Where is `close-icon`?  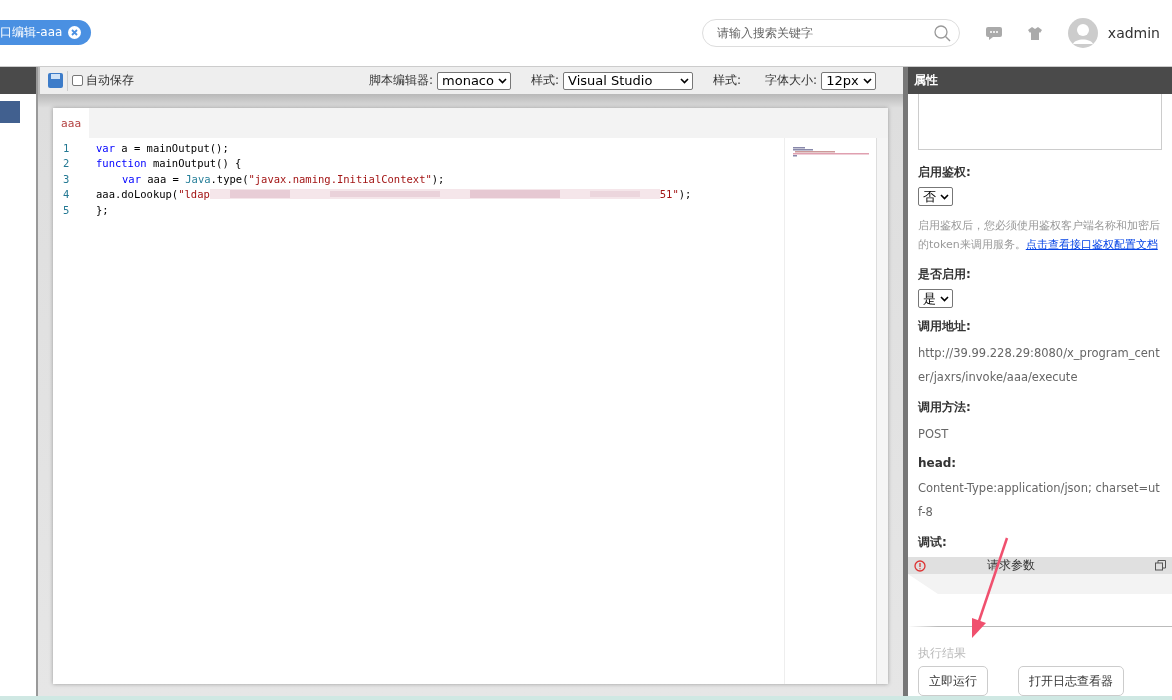 close-icon is located at coordinates (75, 32).